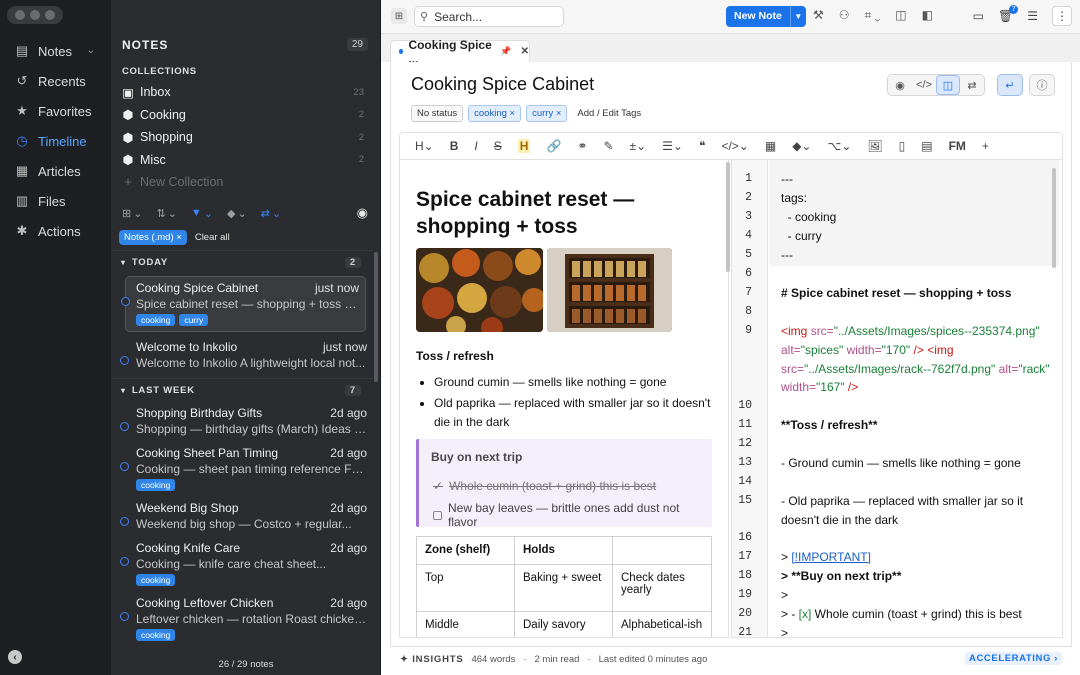 This screenshot has height=675, width=1080. What do you see at coordinates (1008, 14) in the screenshot?
I see `trash-icon: 🗑 7` at bounding box center [1008, 14].